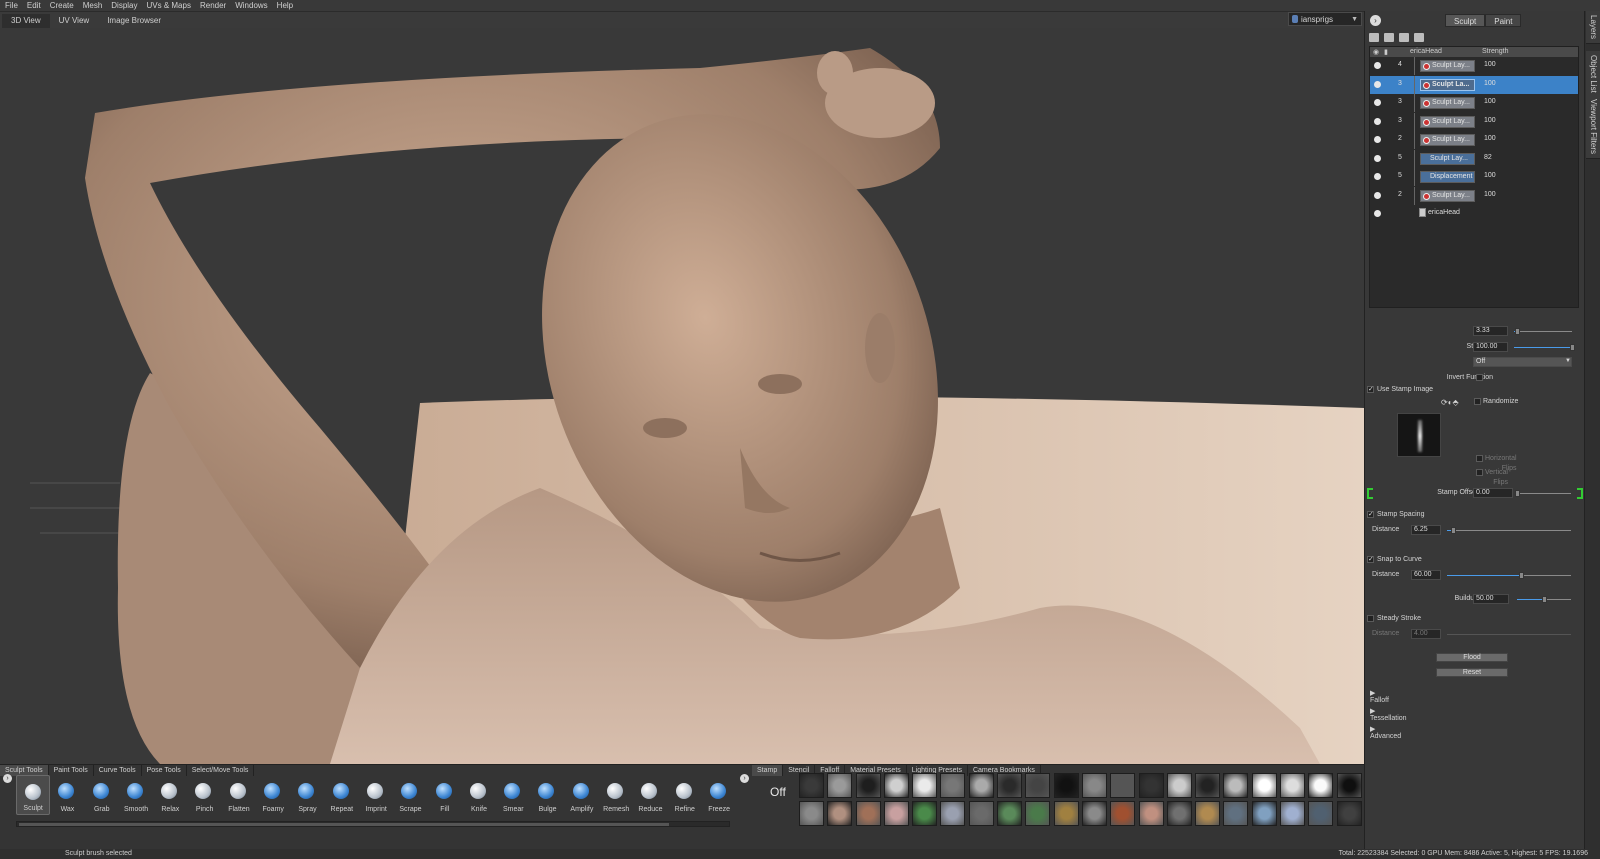 The image size is (1600, 859). I want to click on side-tab-viewport-filters: Viewport Filters, so click(1593, 127).